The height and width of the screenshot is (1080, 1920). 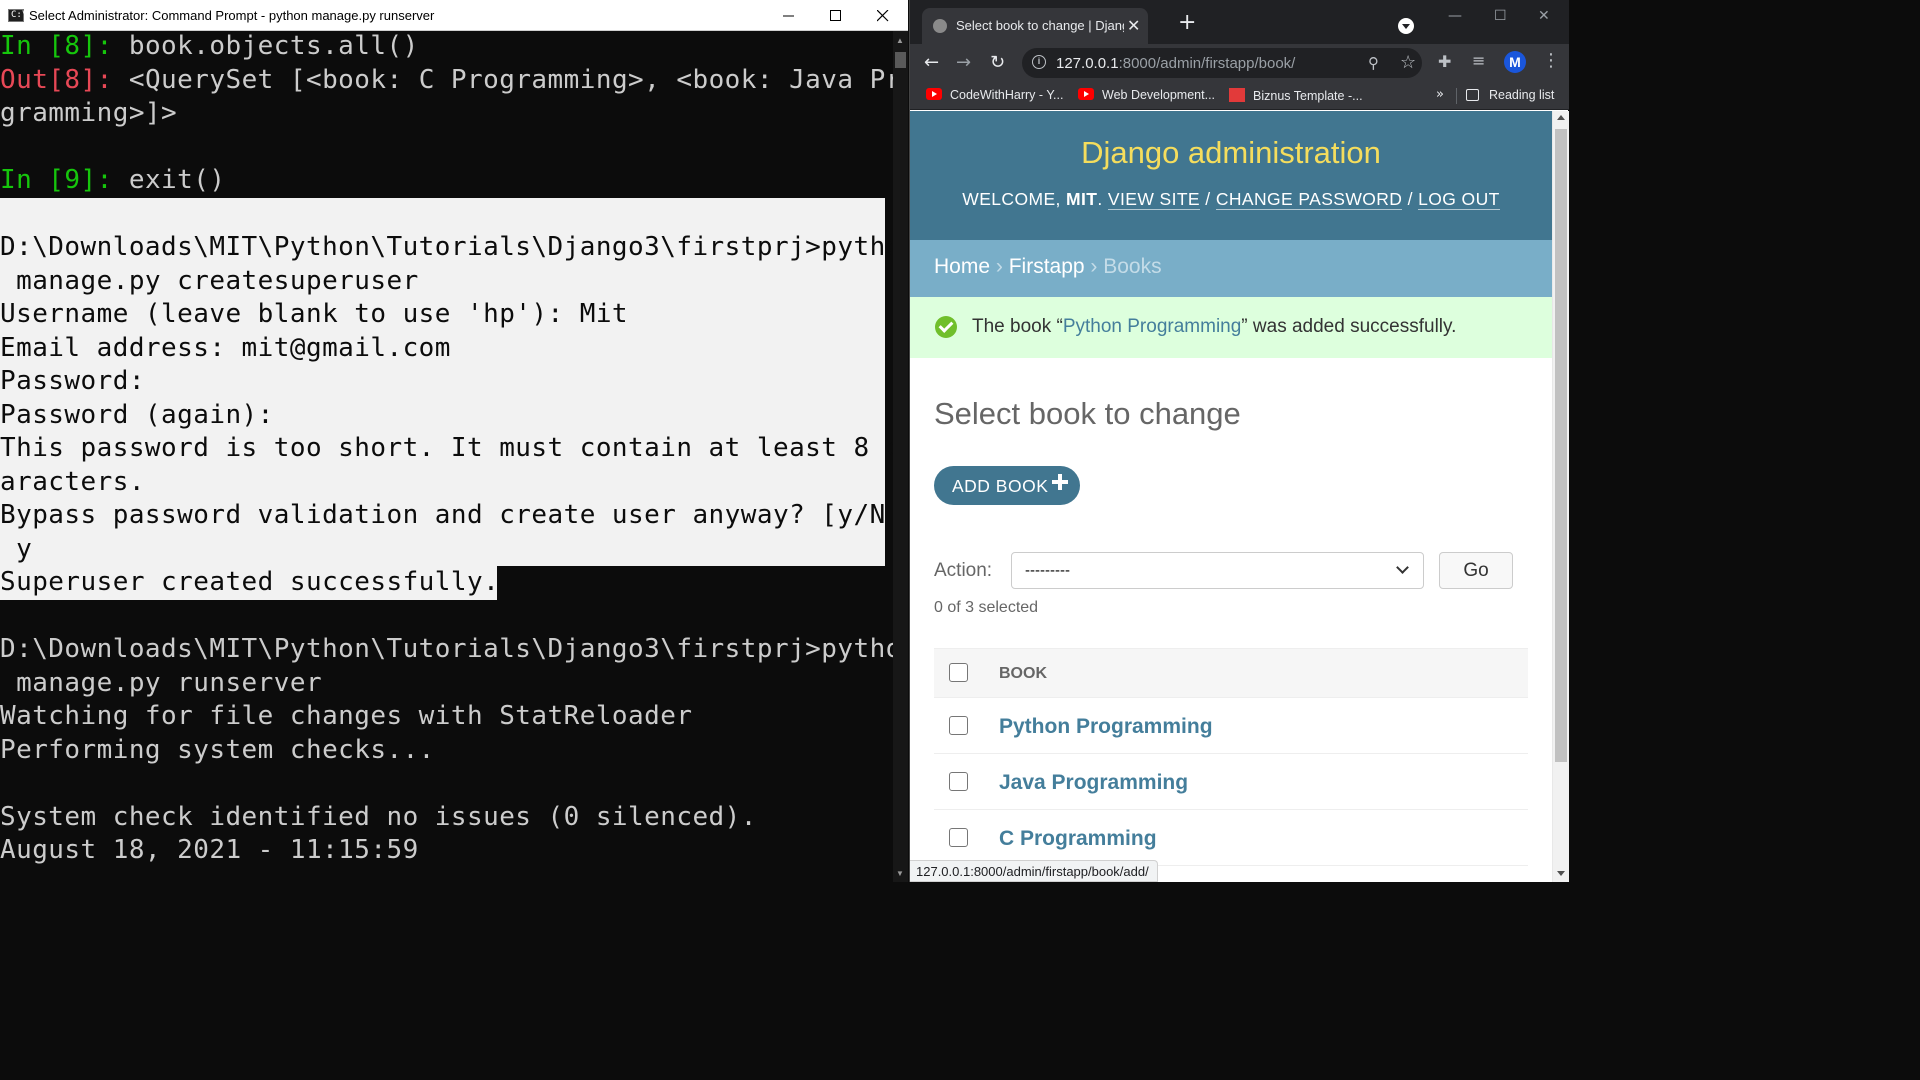 I want to click on username: MIT, so click(x=1082, y=199).